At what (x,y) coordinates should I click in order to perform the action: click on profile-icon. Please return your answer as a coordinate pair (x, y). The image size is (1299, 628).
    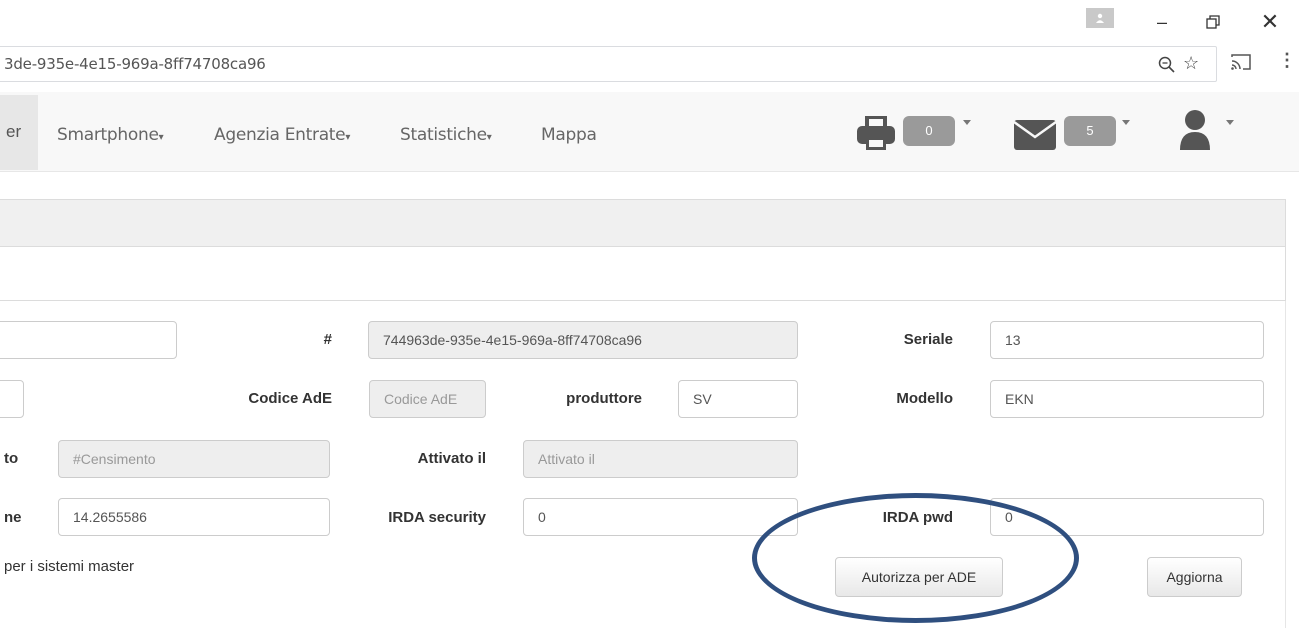
    Looking at the image, I should click on (1100, 18).